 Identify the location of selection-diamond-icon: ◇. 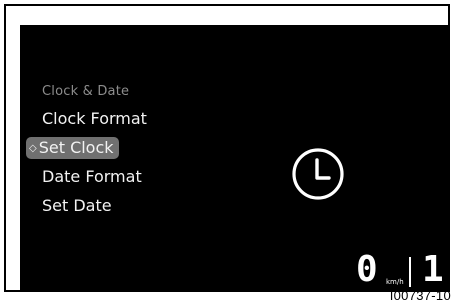
(33, 148).